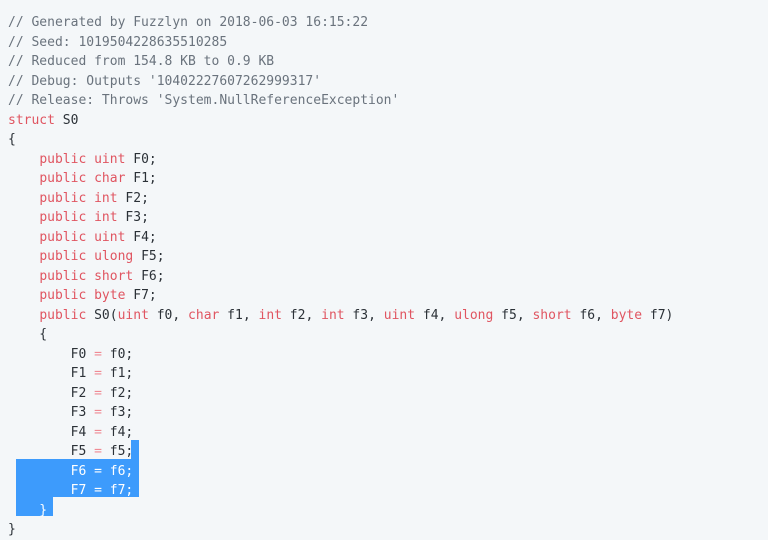 The width and height of the screenshot is (768, 540). I want to click on code-token-id: S0(, so click(106, 315).